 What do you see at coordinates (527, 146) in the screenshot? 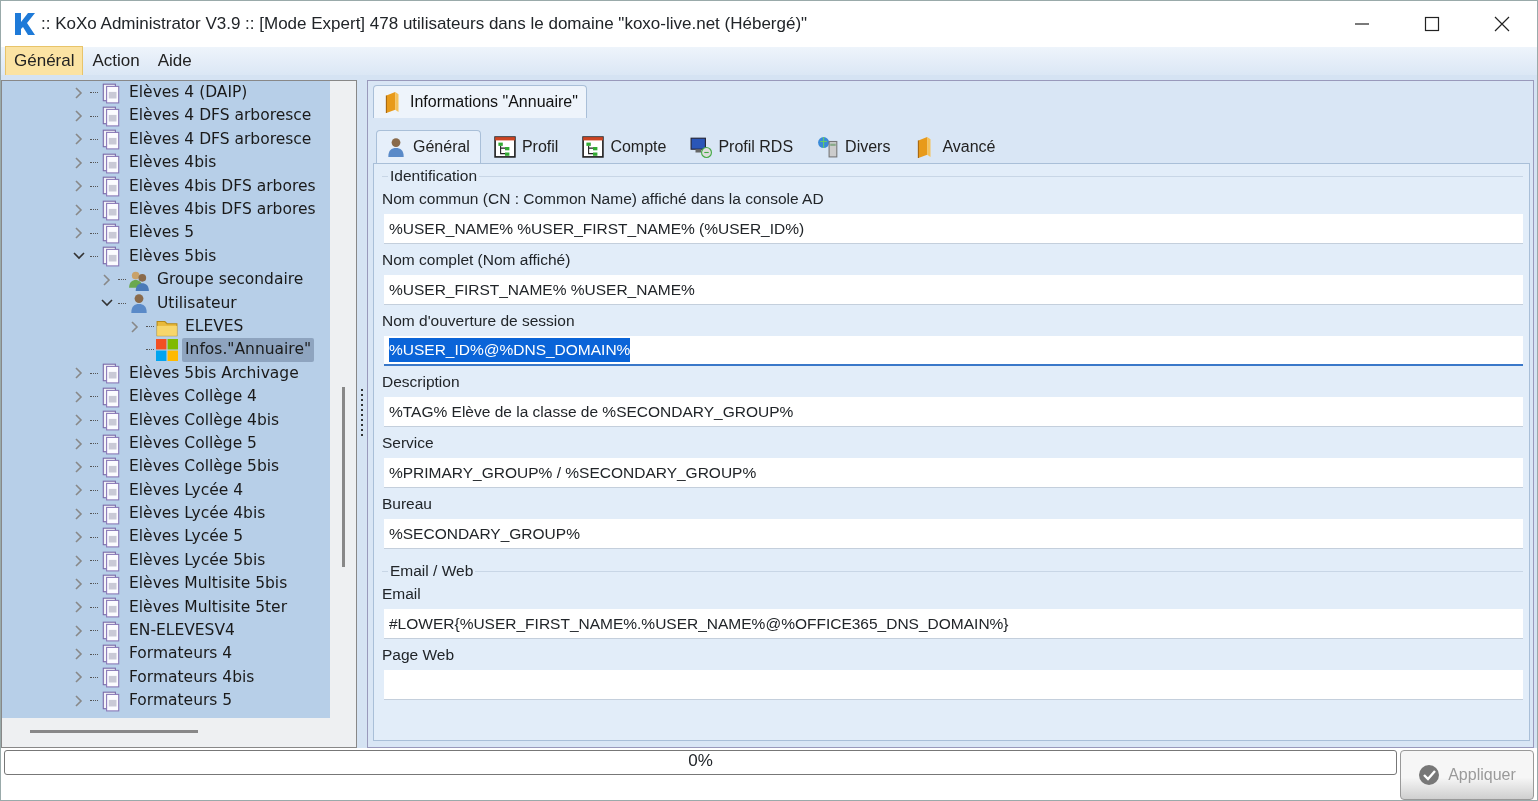
I see `tab: Profil` at bounding box center [527, 146].